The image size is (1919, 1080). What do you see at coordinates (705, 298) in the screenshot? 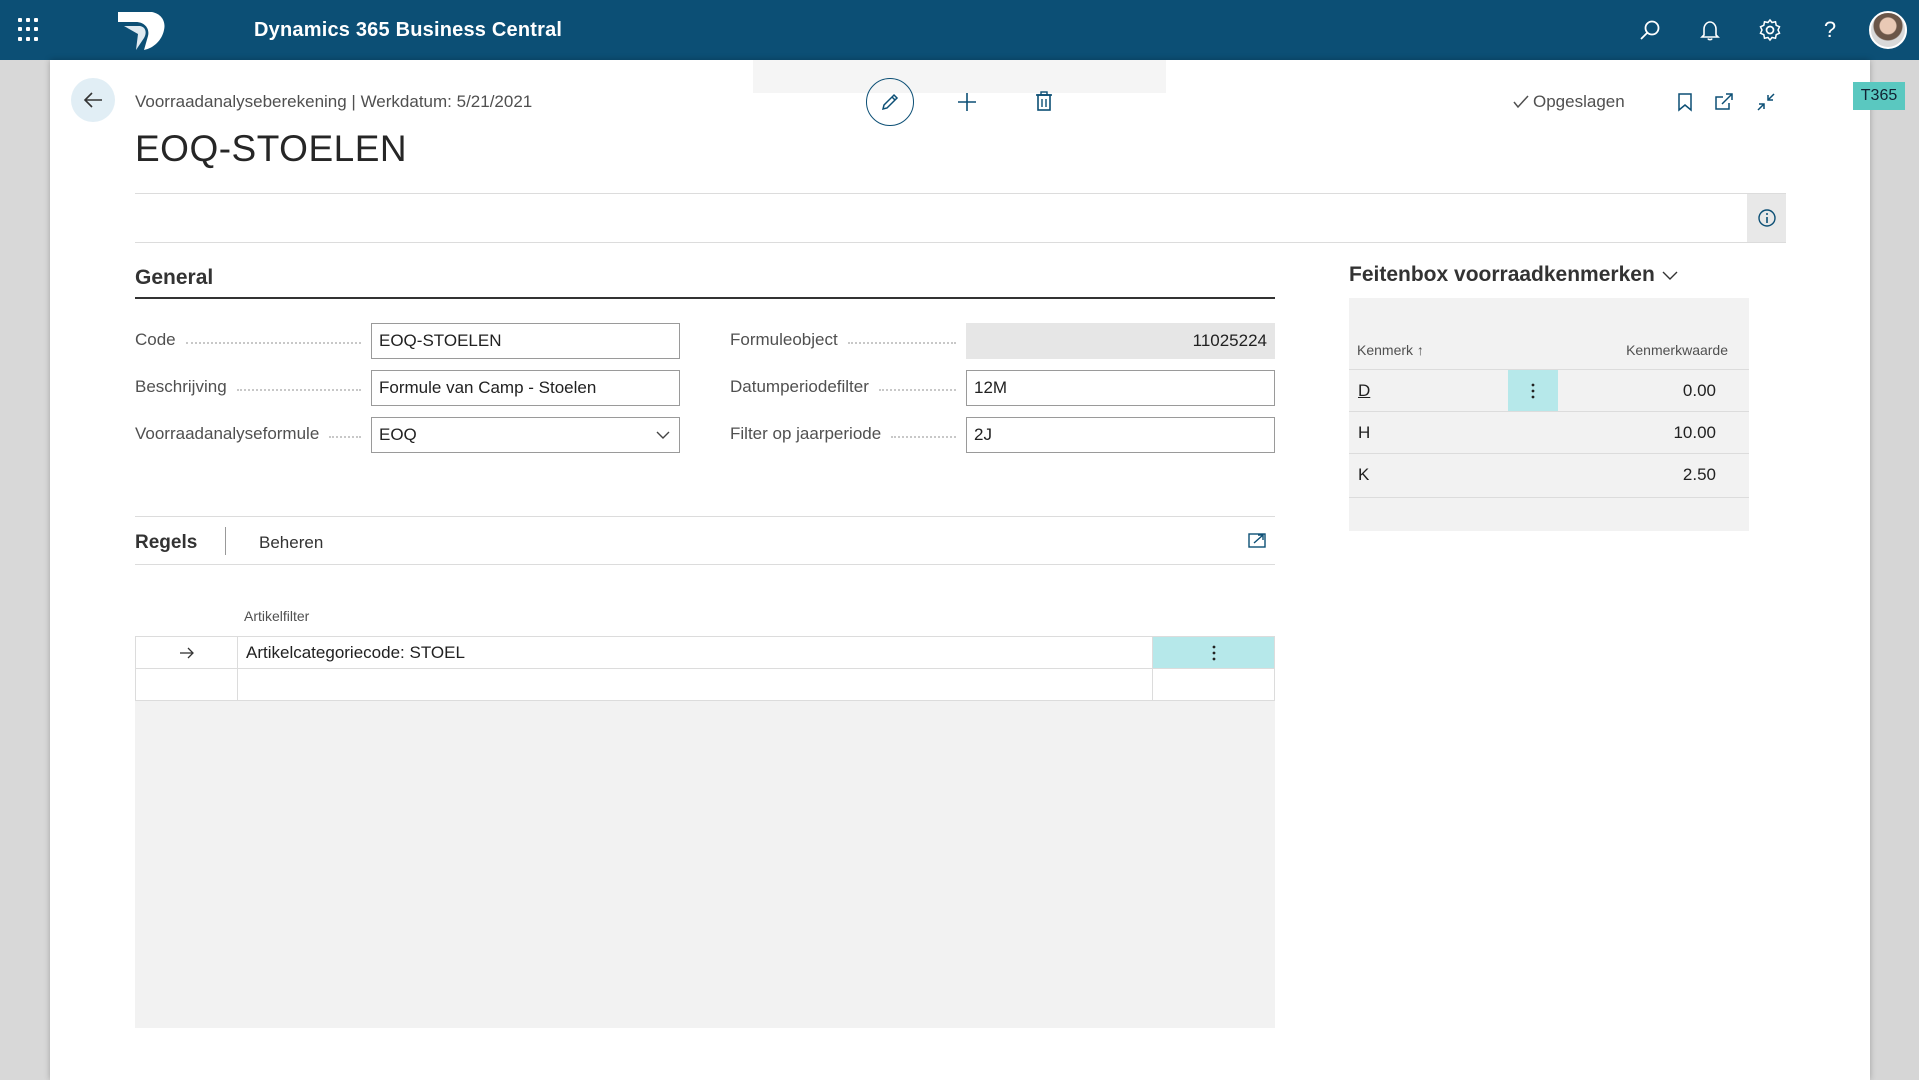
I see `section-divider` at bounding box center [705, 298].